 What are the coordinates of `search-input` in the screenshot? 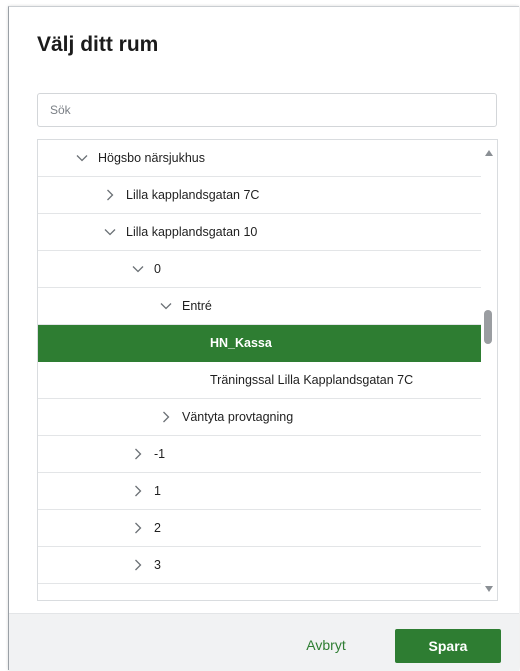 It's located at (267, 110).